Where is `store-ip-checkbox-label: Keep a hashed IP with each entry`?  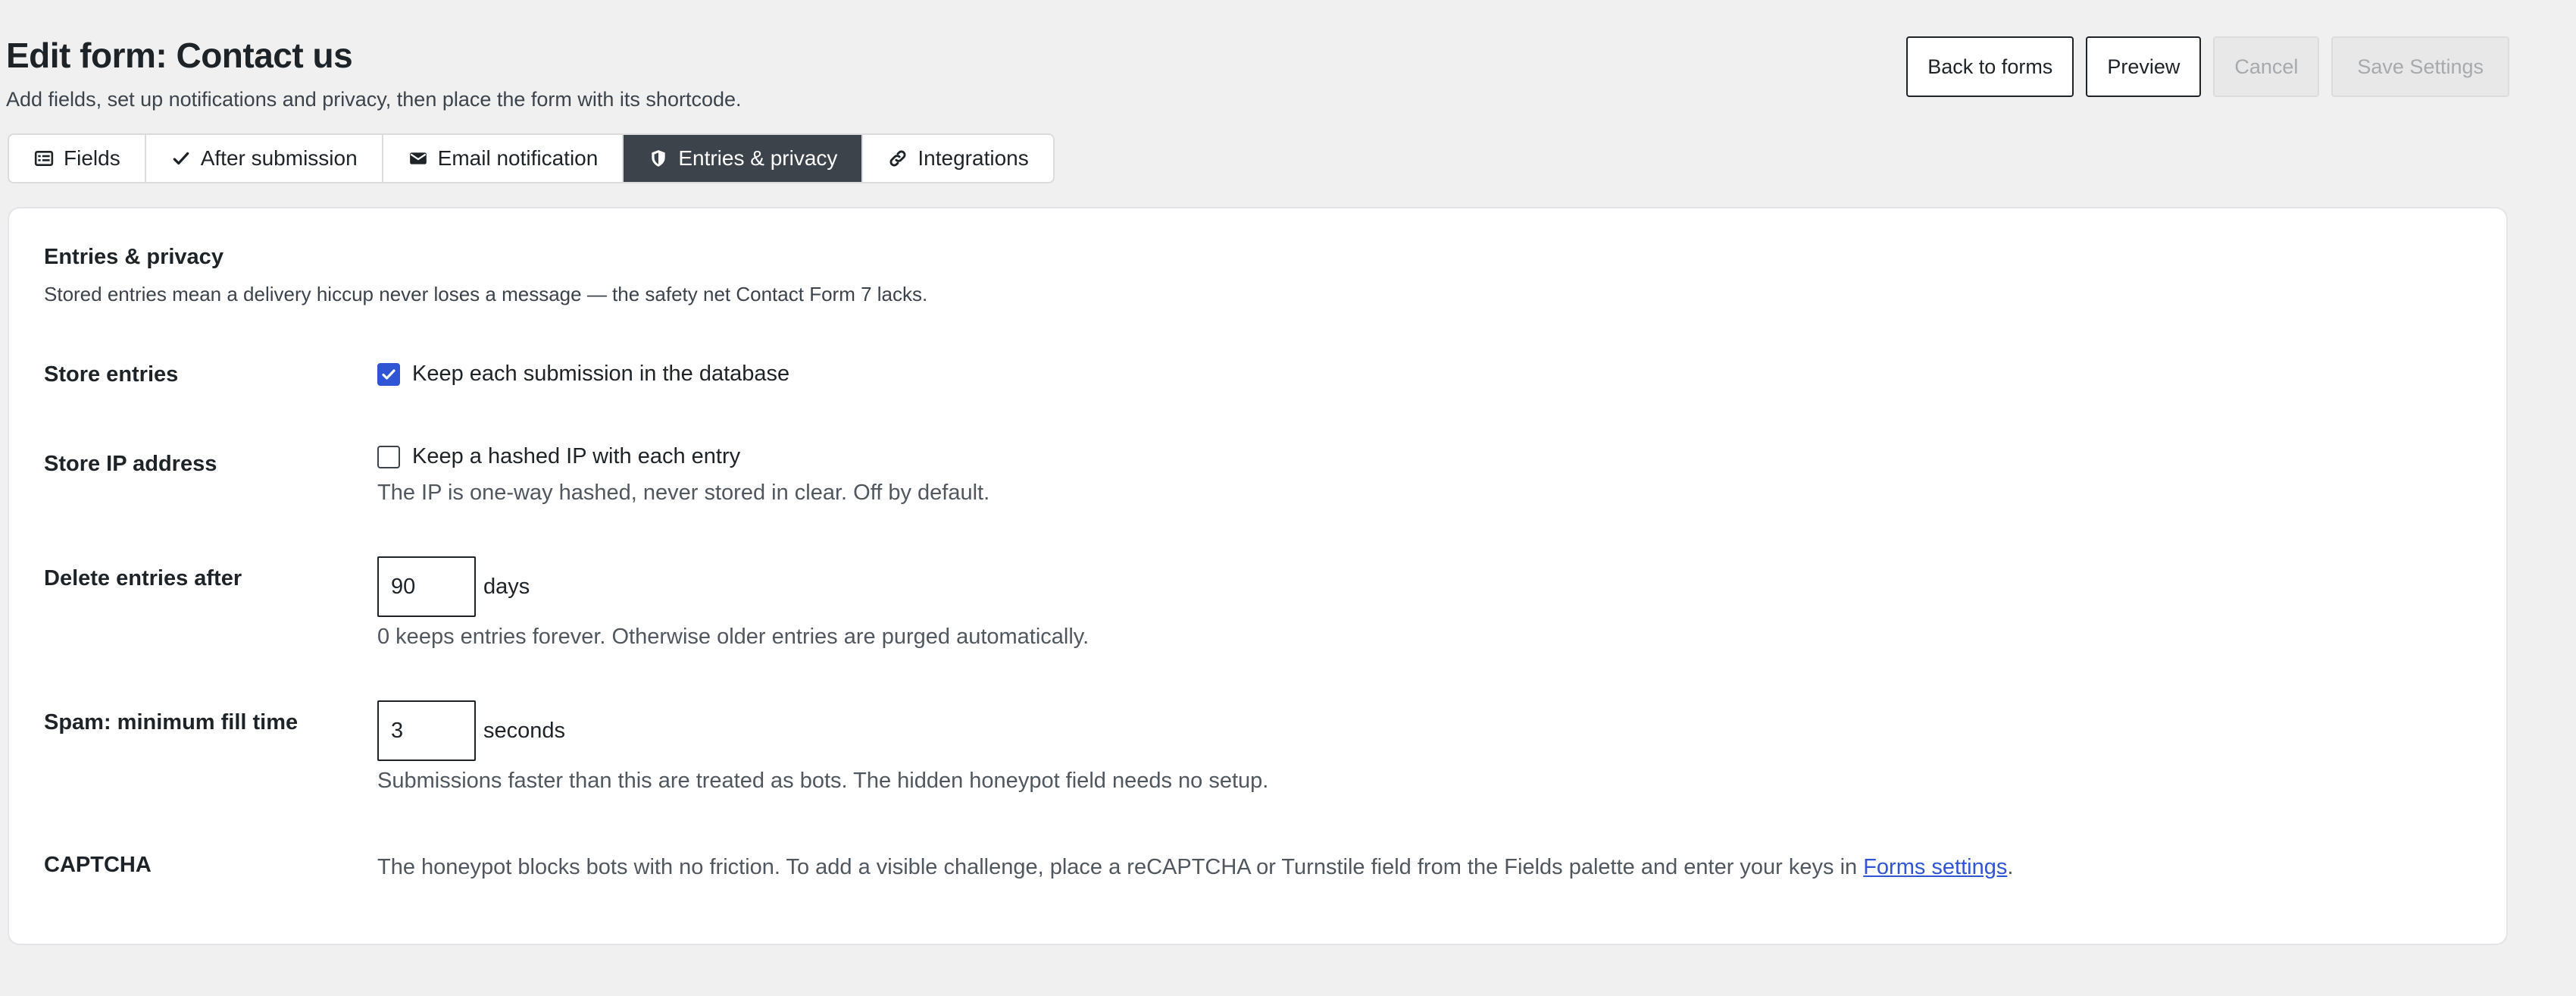
store-ip-checkbox-label: Keep a hashed IP with each entry is located at coordinates (576, 456).